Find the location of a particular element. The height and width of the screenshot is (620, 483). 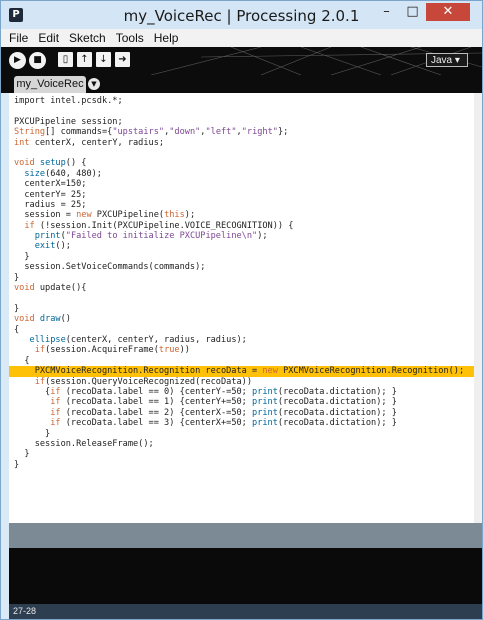

message-area is located at coordinates (245, 535).